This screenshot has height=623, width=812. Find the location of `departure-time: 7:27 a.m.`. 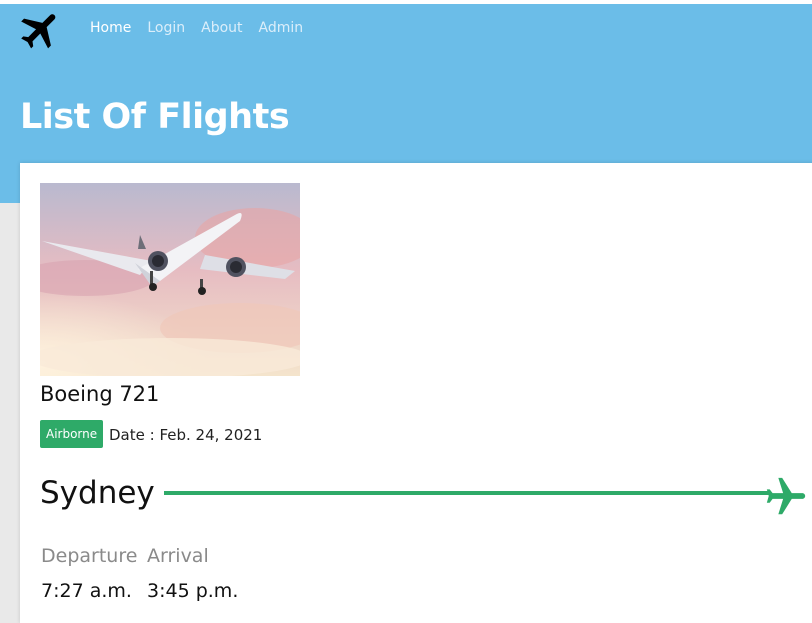

departure-time: 7:27 a.m. is located at coordinates (86, 591).